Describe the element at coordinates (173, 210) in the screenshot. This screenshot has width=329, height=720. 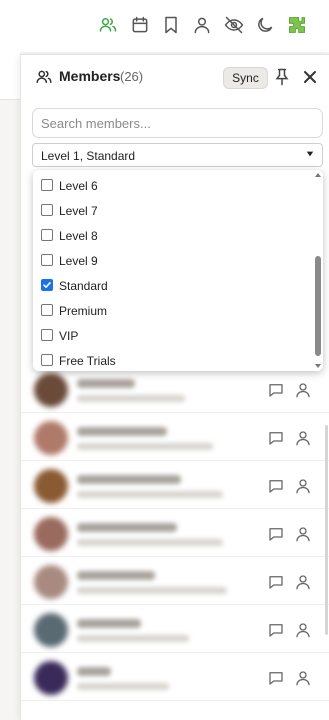
I see `option-level-7: Level 7` at that location.